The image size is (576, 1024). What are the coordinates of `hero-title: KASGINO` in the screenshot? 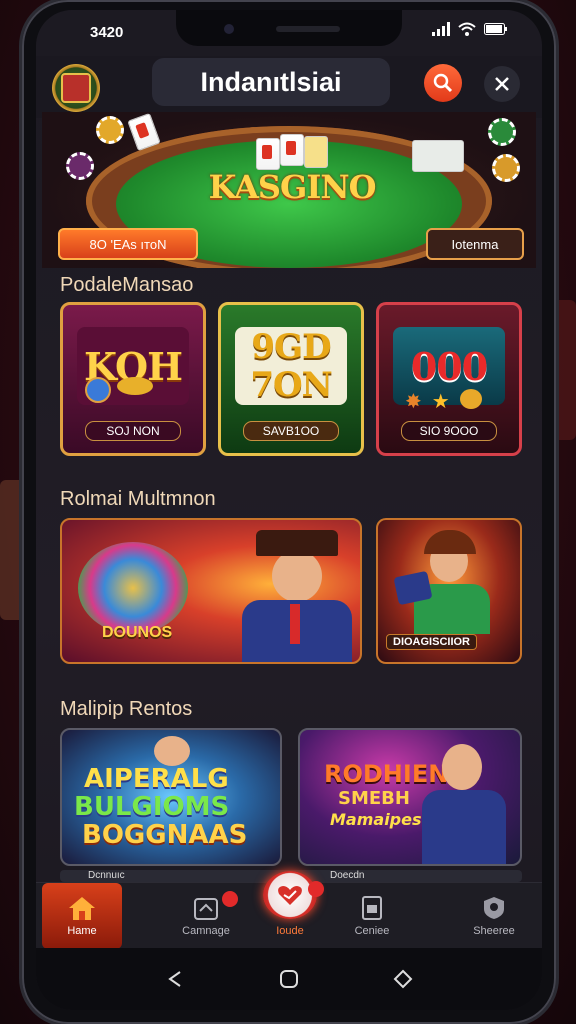 It's located at (292, 187).